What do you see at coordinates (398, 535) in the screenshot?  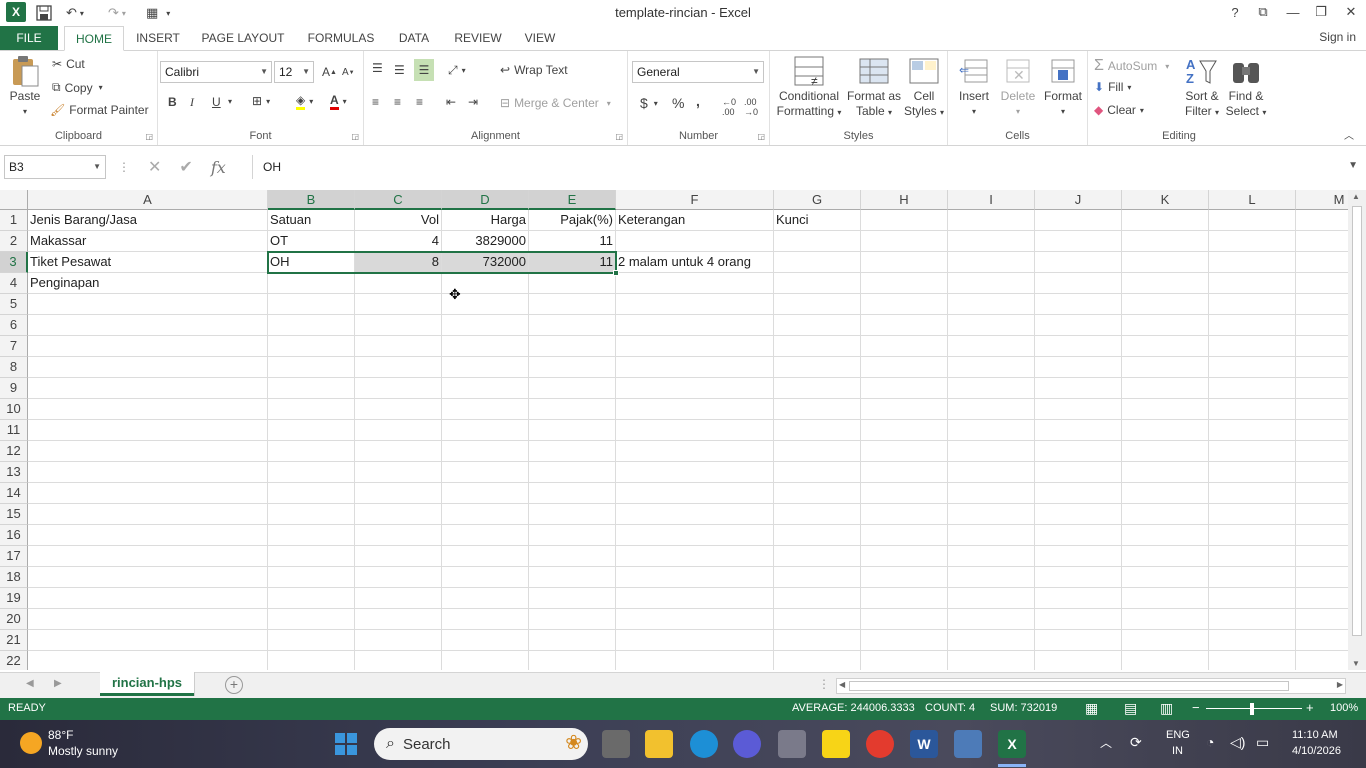 I see `cell-c16` at bounding box center [398, 535].